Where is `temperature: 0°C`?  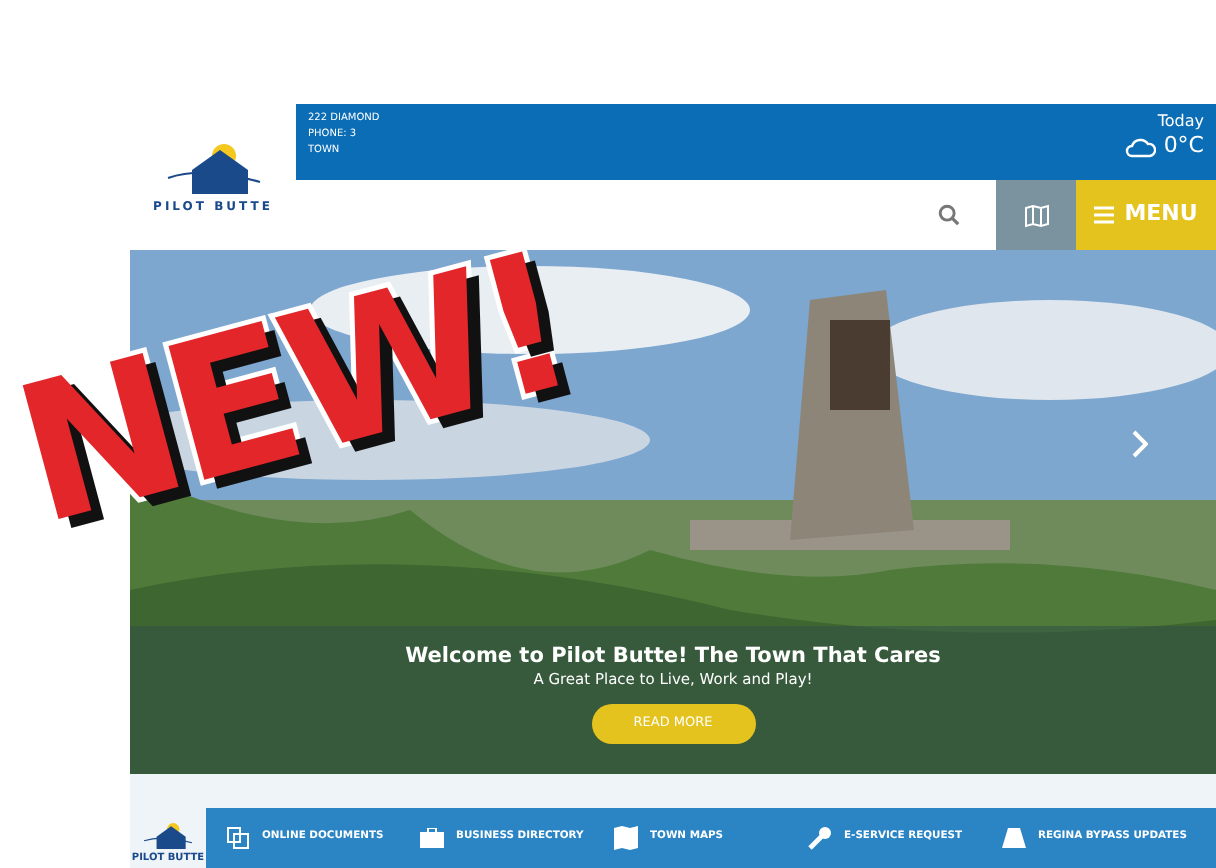 temperature: 0°C is located at coordinates (1183, 146).